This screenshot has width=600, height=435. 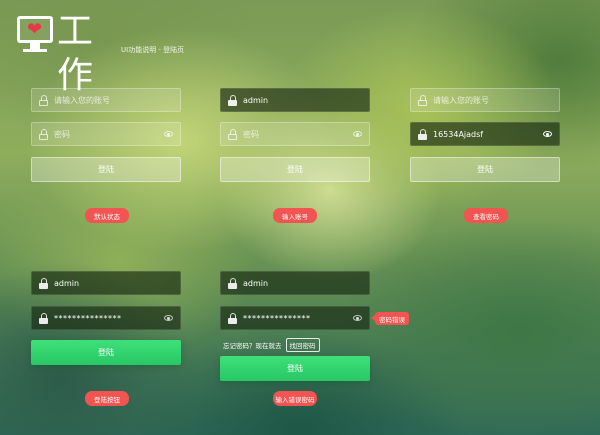 I want to click on password-field: 16534Ajadsf, so click(x=485, y=134).